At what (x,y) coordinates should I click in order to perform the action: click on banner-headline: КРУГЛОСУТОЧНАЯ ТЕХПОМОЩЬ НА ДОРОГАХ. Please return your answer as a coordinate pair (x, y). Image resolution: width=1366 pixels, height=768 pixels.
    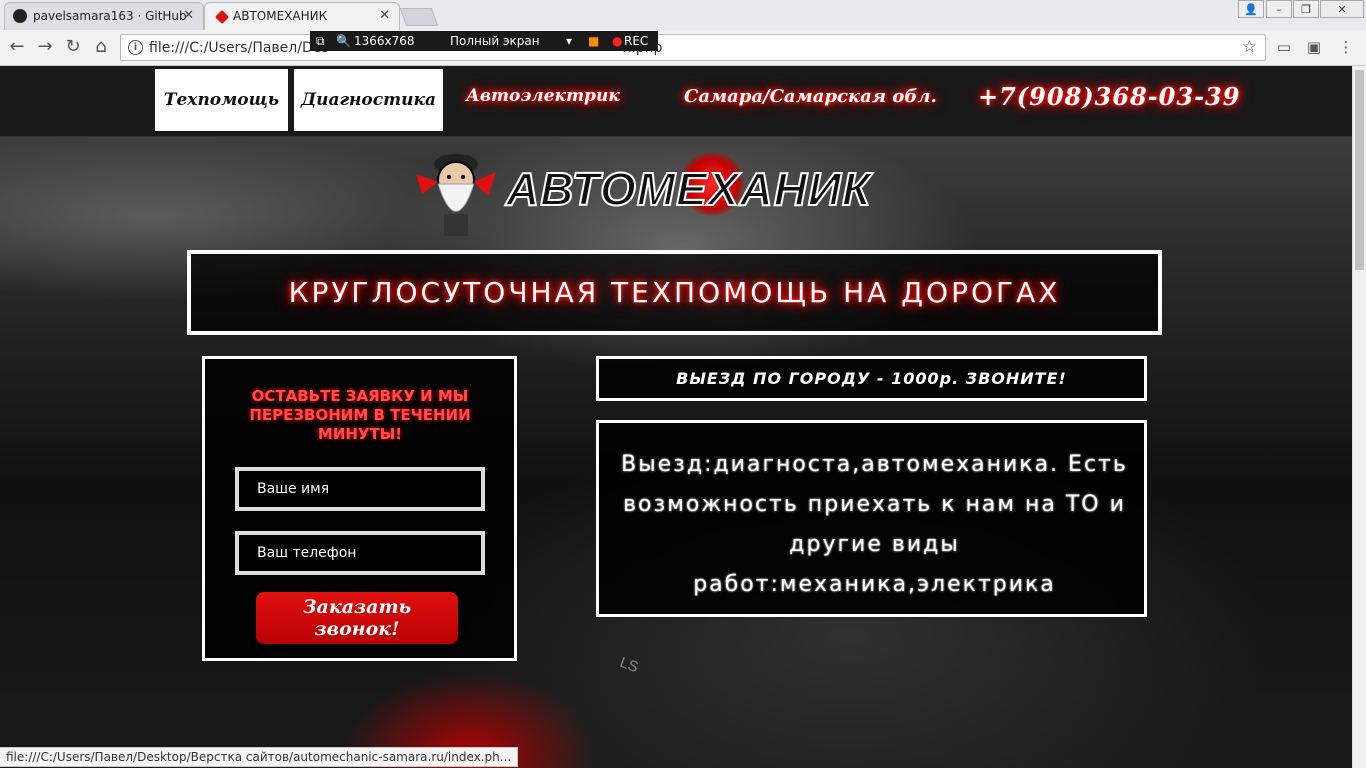
    Looking at the image, I should click on (674, 292).